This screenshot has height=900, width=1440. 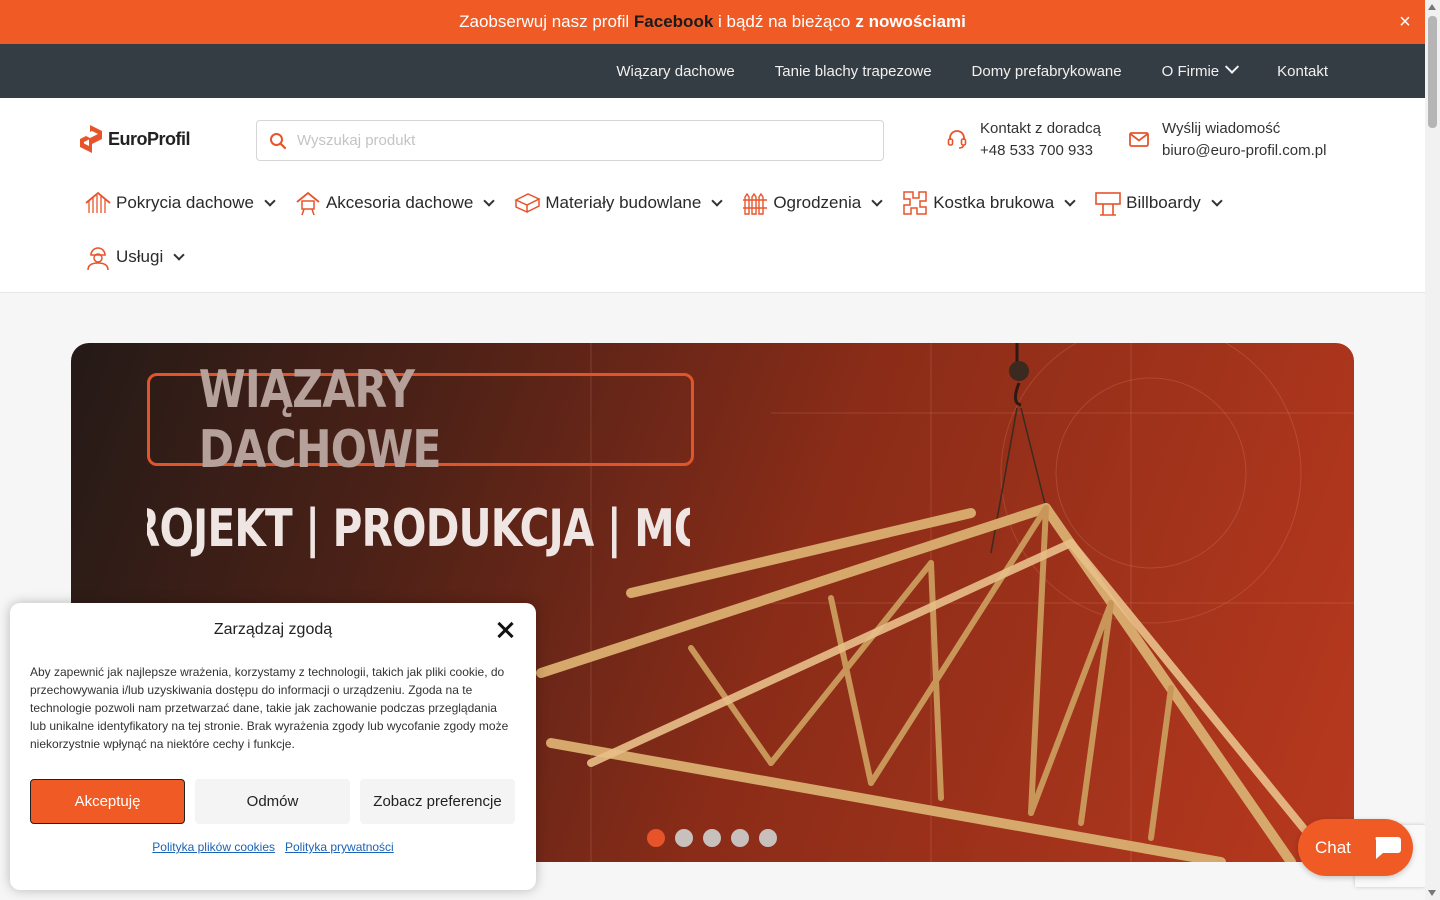 I want to click on scroll-down-arrow, so click(x=1432, y=893).